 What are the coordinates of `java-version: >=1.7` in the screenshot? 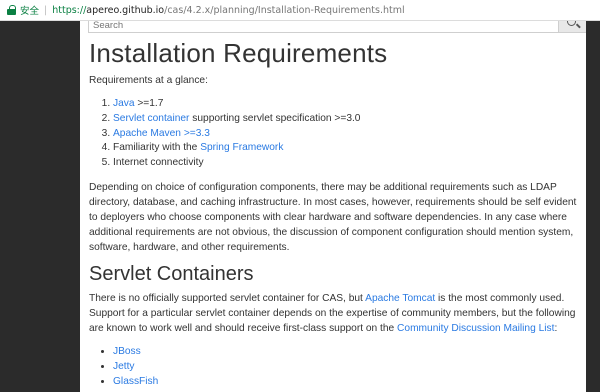 It's located at (149, 103).